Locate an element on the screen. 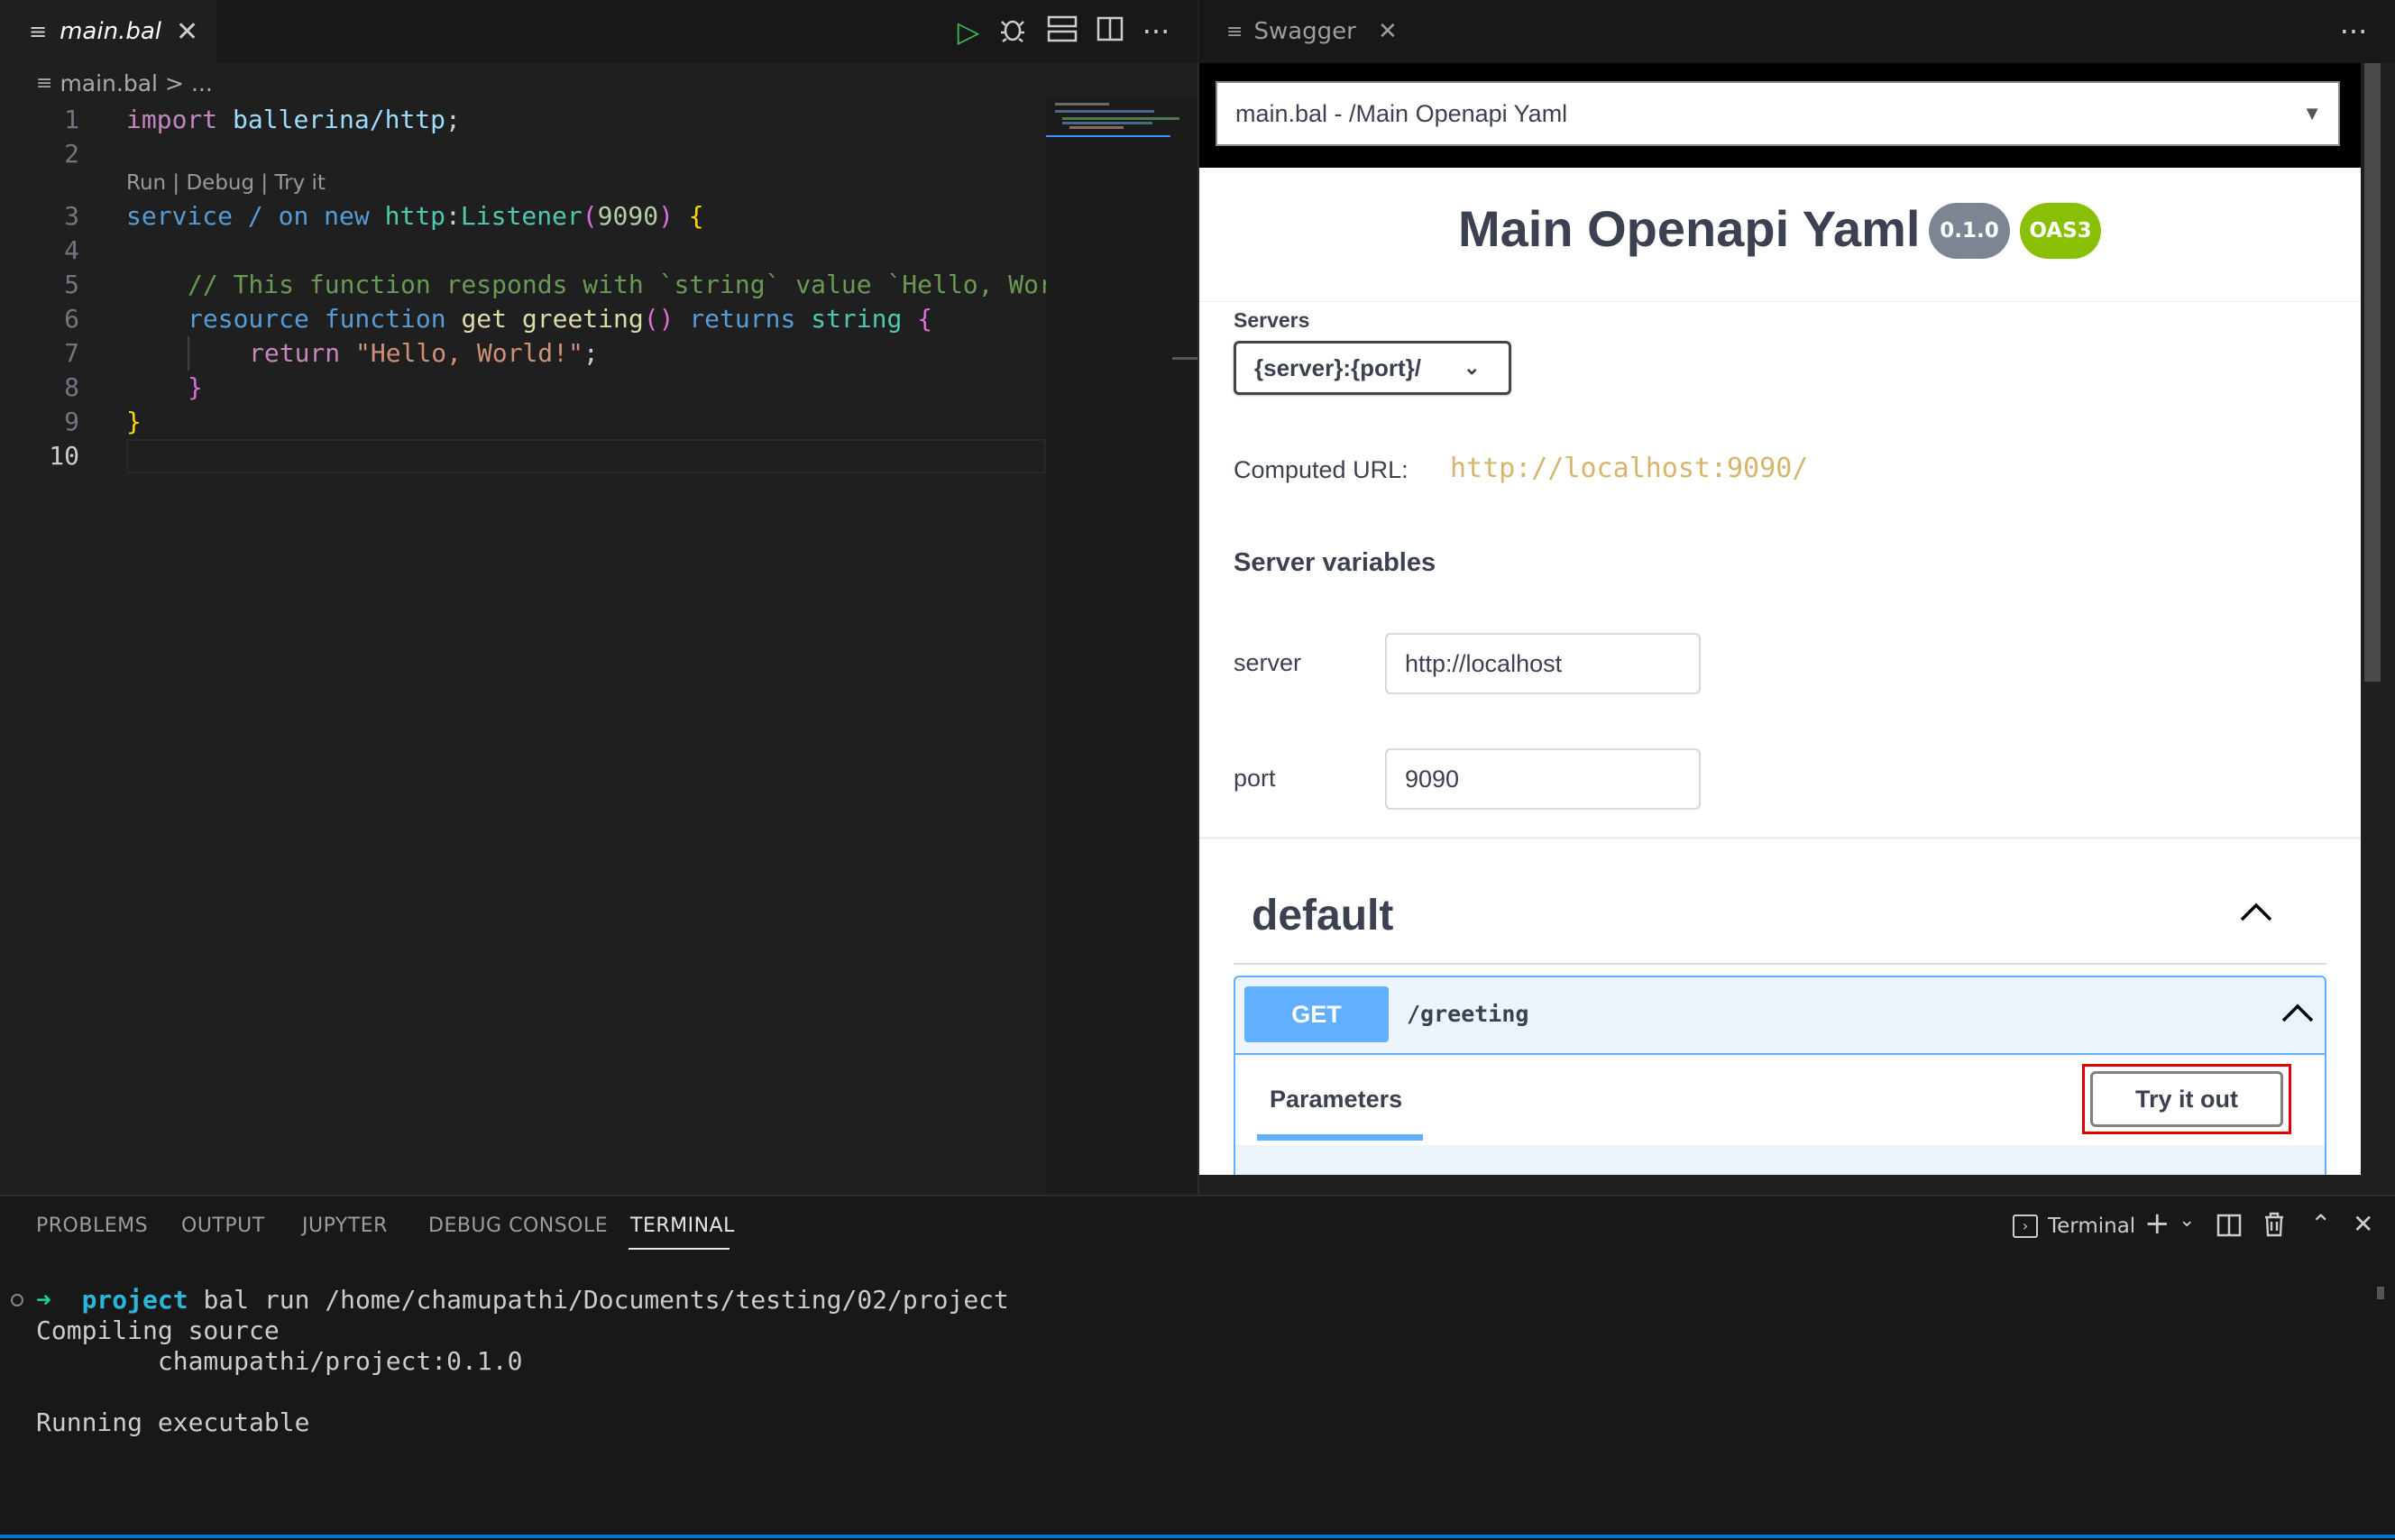  line-number: 3 is located at coordinates (72, 216).